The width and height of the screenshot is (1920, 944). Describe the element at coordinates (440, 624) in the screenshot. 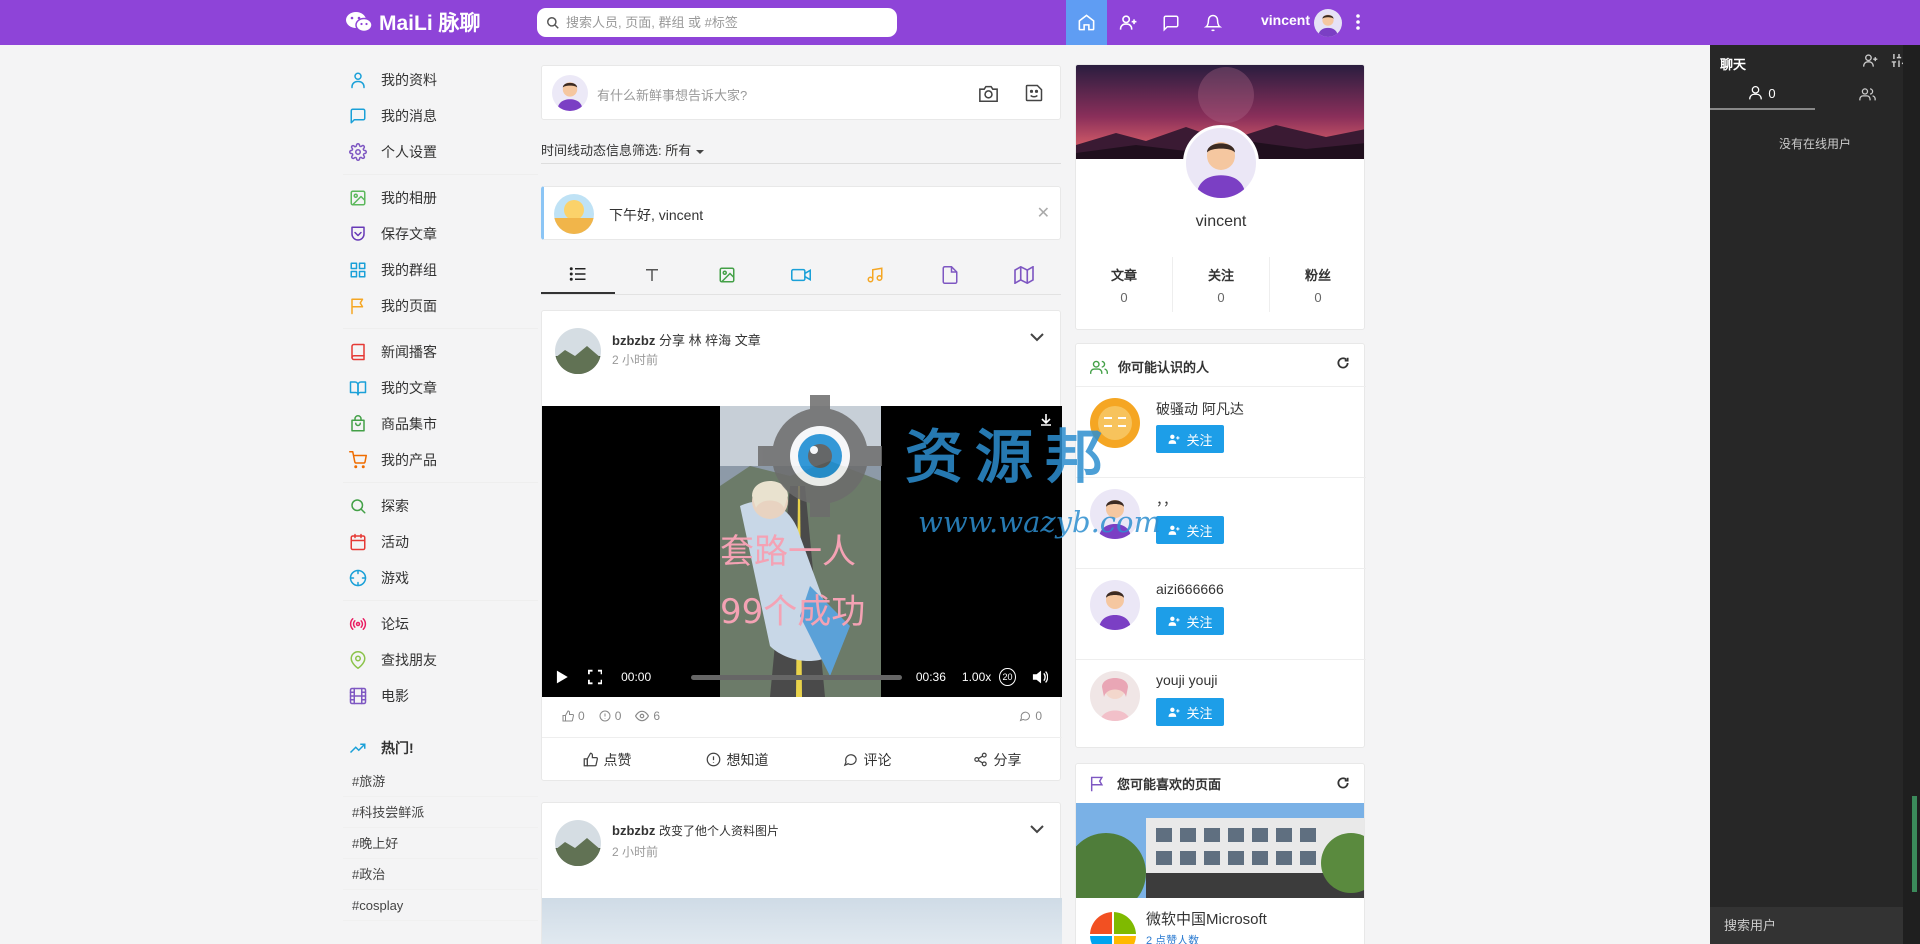

I see `sidebar-item: 论坛` at that location.